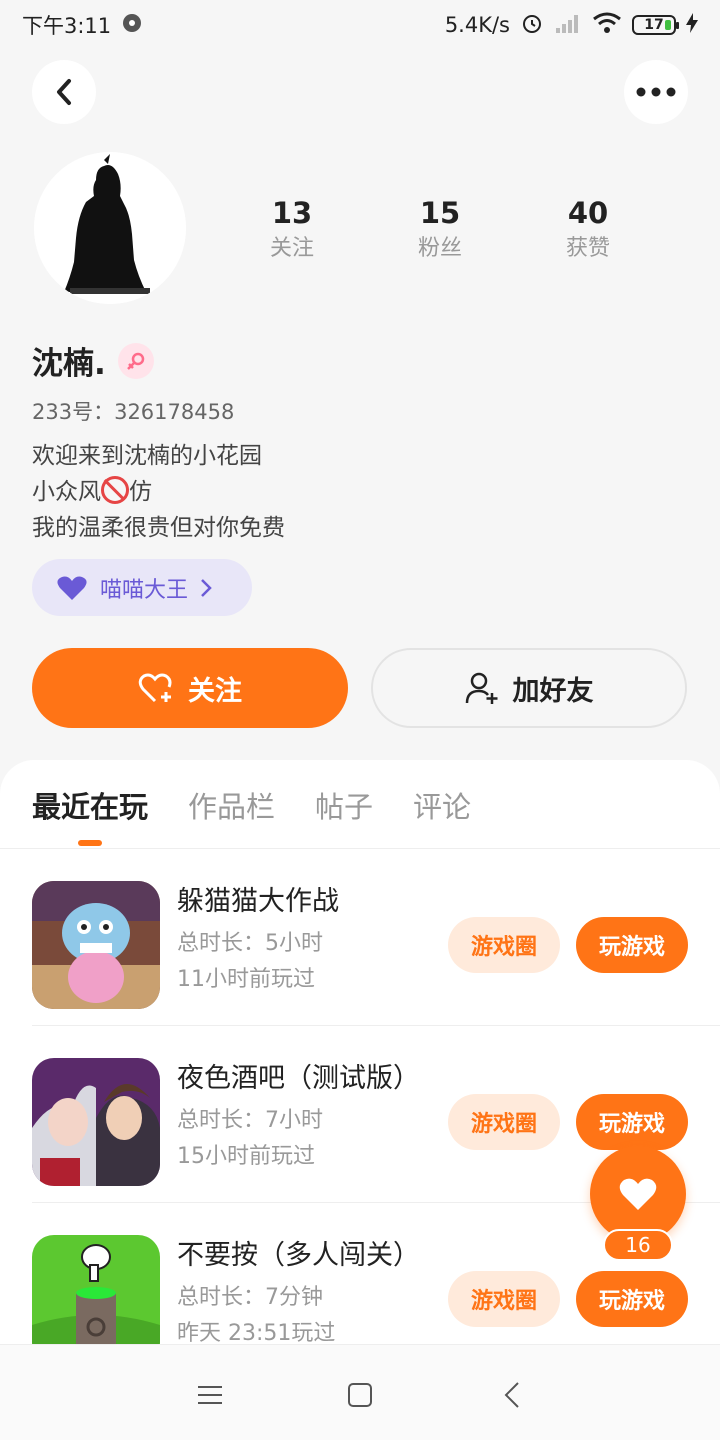 Image resolution: width=720 pixels, height=1440 pixels. I want to click on prohibited-icon, so click(115, 490).